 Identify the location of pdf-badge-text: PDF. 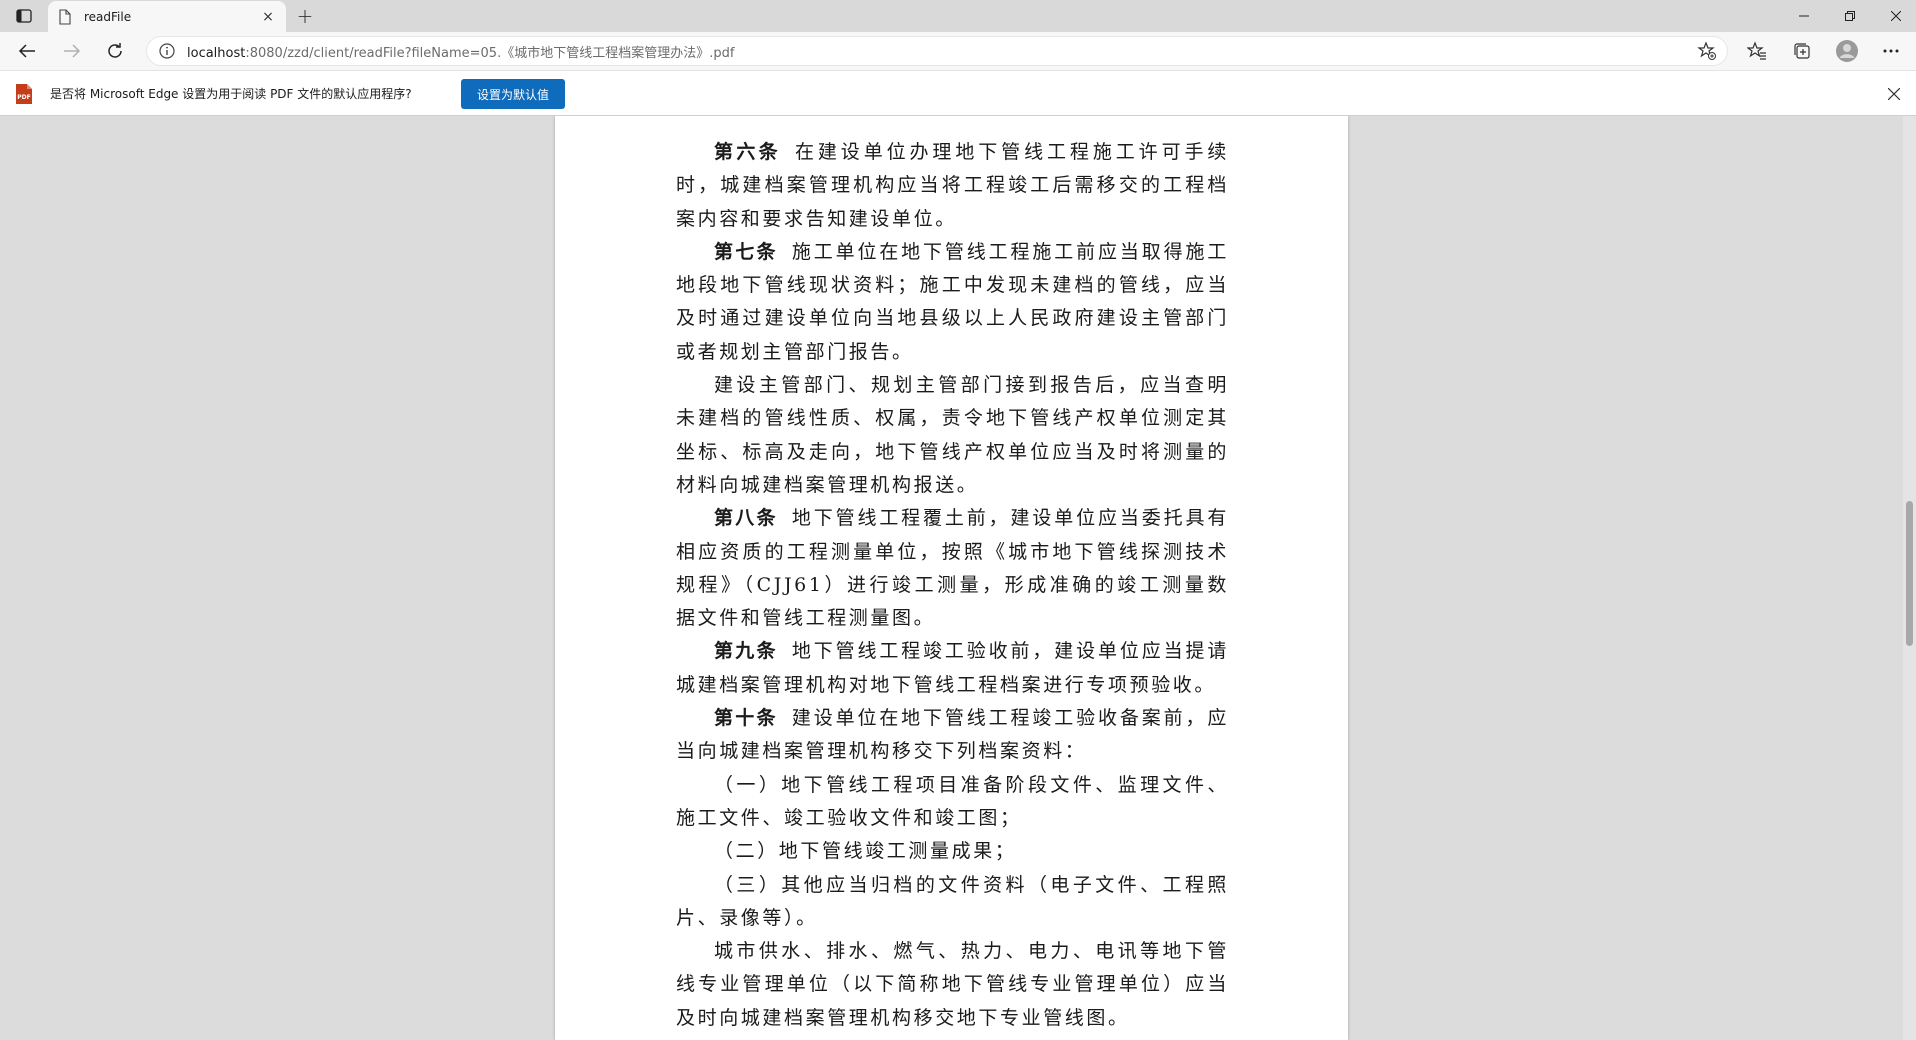
(23, 97).